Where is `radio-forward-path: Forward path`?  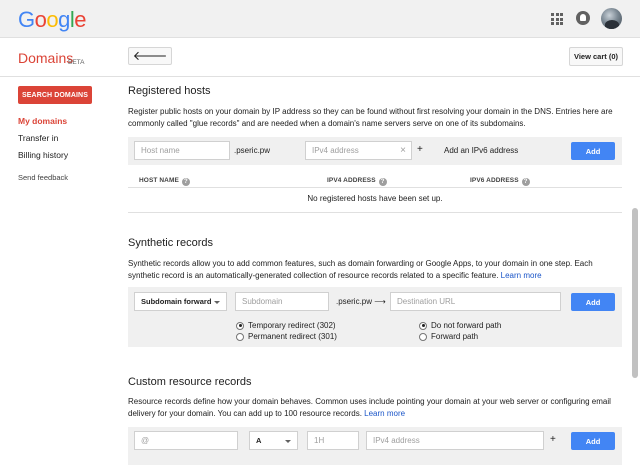
radio-forward-path: Forward path is located at coordinates (448, 336).